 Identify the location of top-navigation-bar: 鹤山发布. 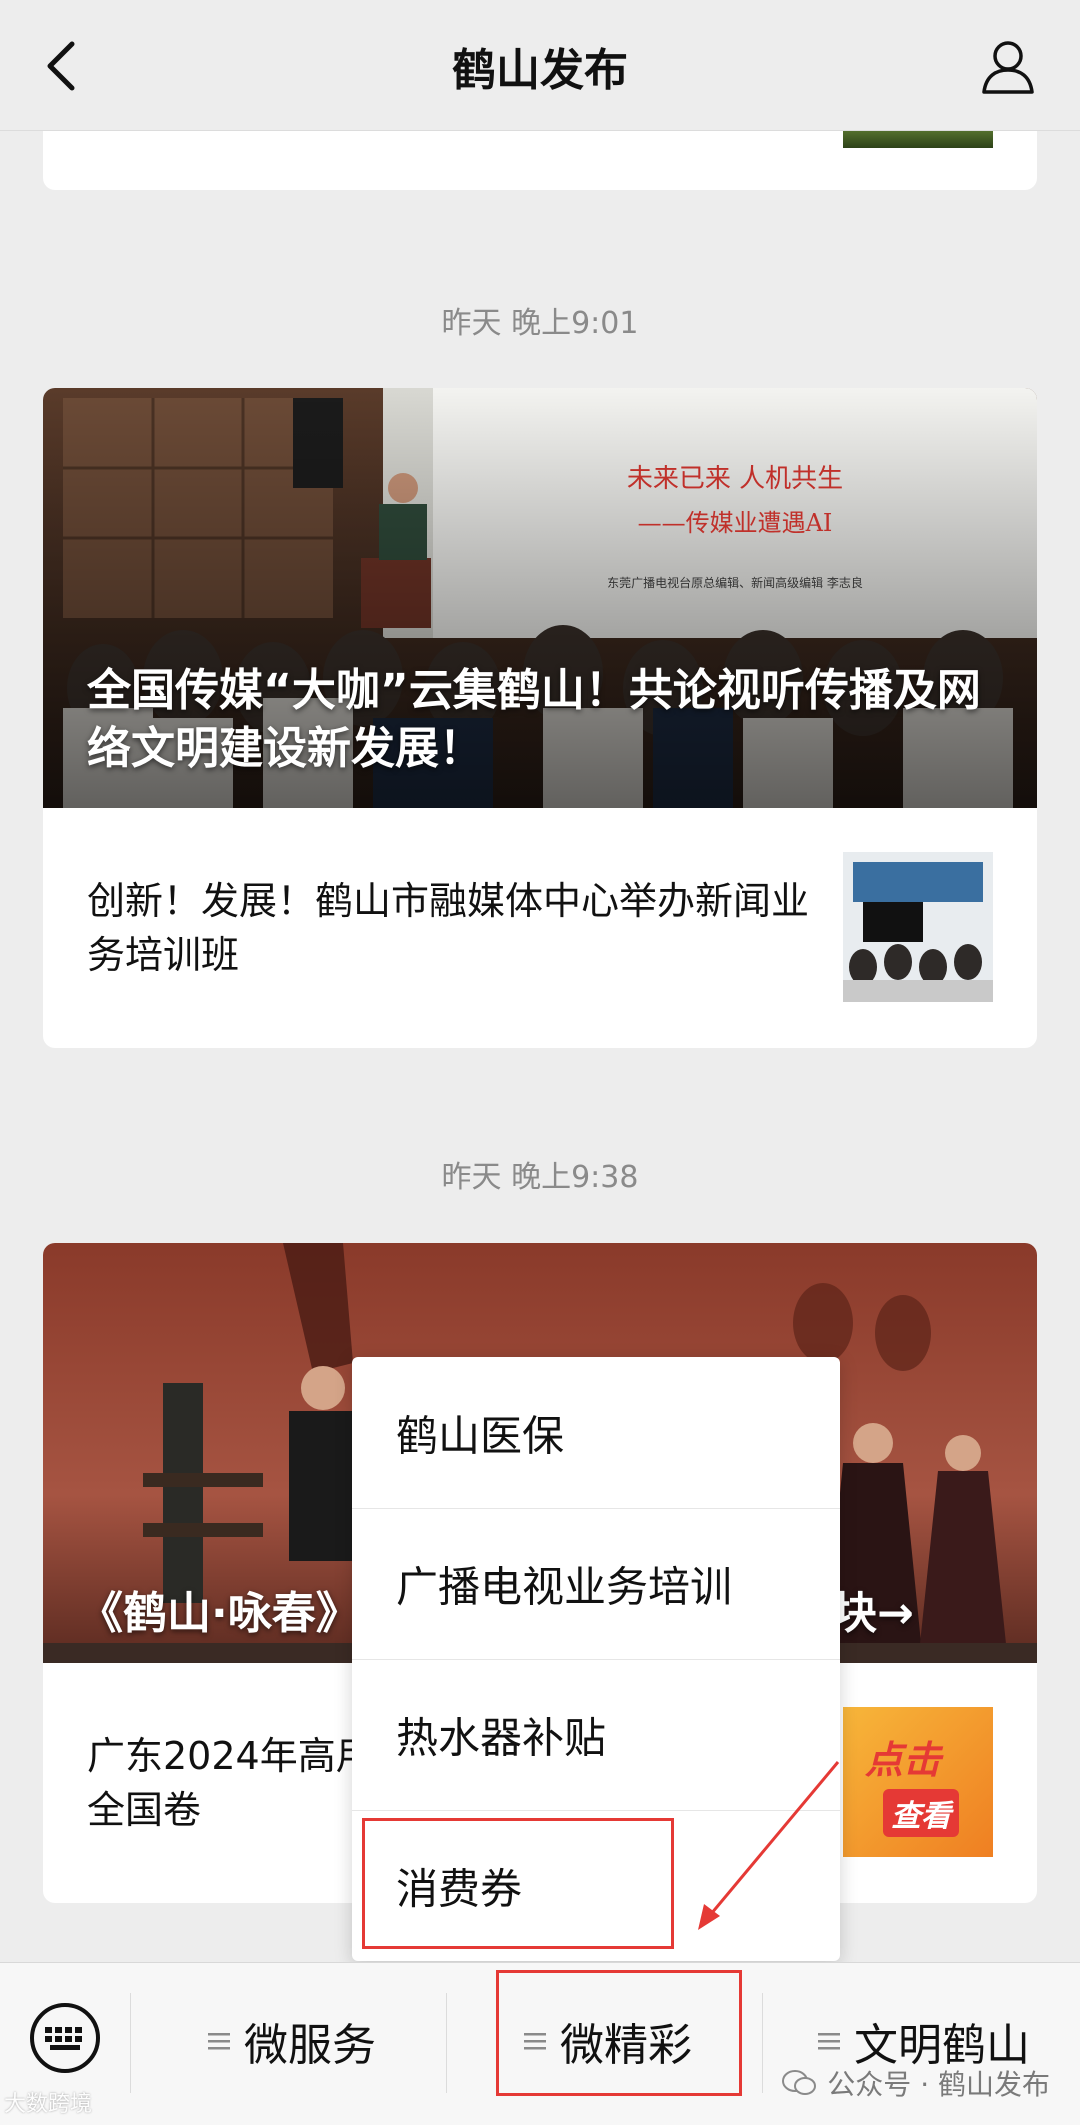
(540, 65).